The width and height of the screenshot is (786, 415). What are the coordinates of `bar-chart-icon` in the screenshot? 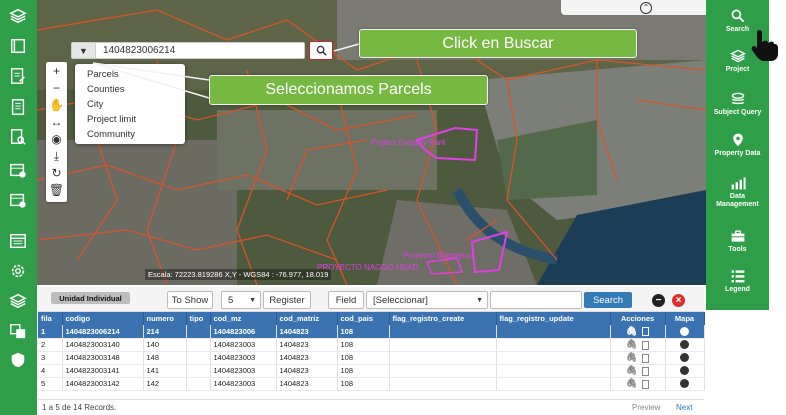 It's located at (738, 183).